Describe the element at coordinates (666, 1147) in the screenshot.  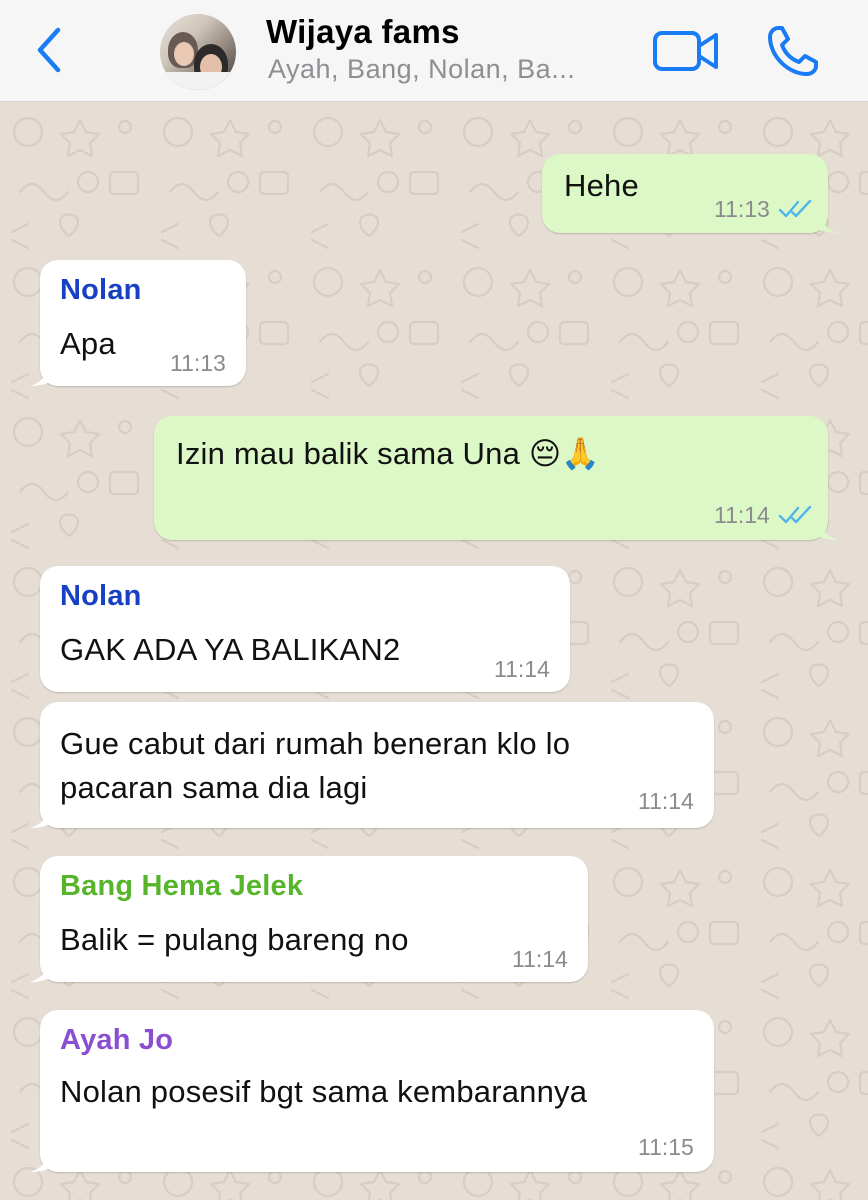
I see `message-time: 11:15` at that location.